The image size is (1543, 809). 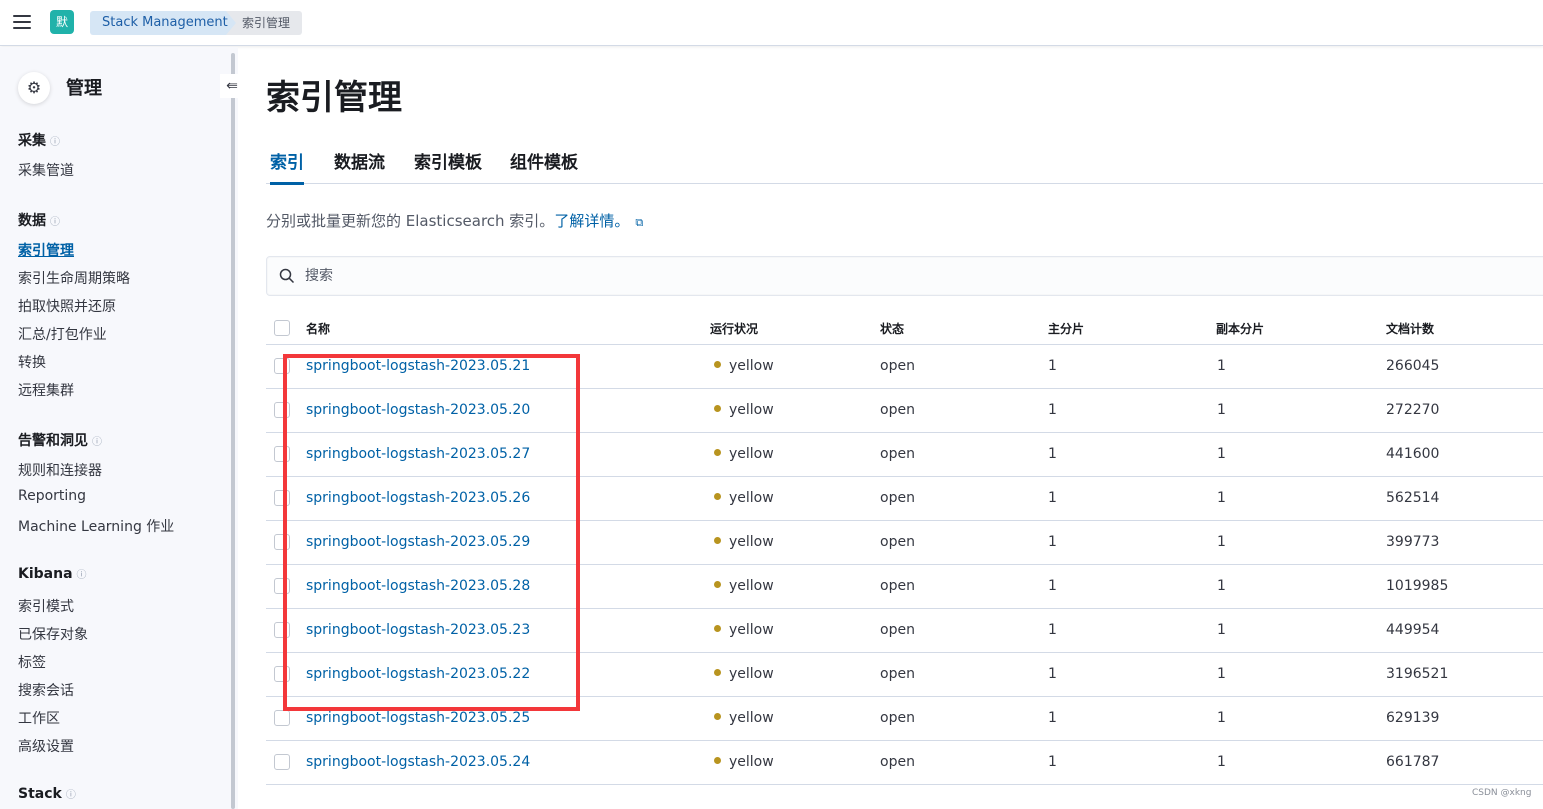 I want to click on index-name-link: springboot-logstash-2023.05.23, so click(x=418, y=630).